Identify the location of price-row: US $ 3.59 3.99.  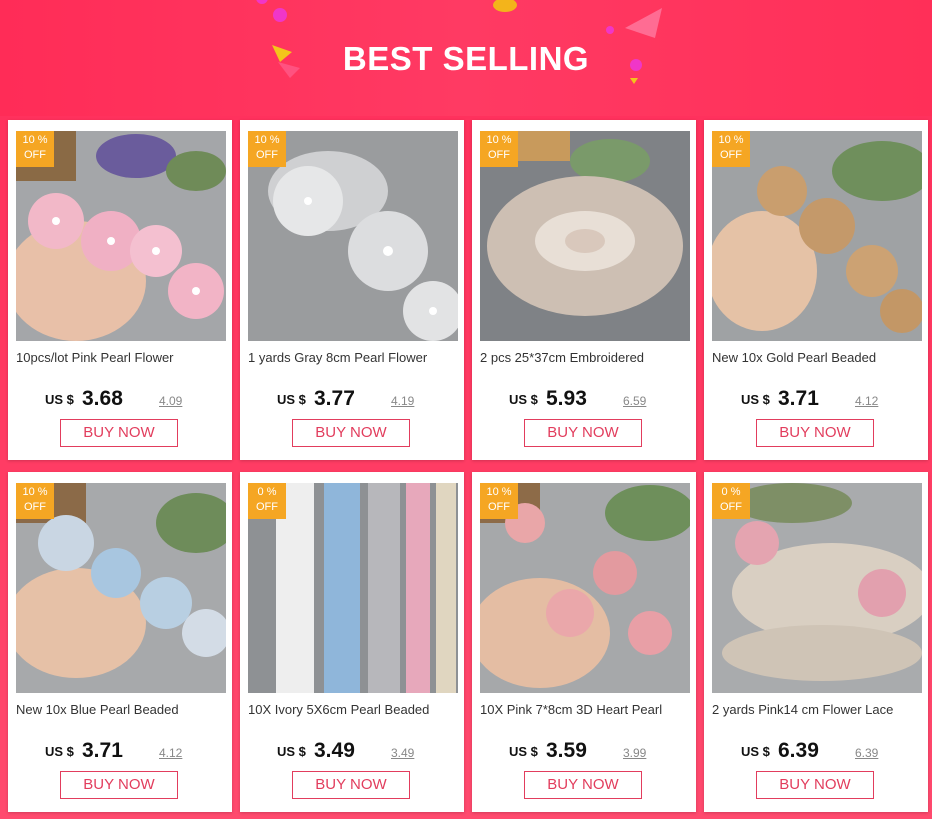
(584, 752).